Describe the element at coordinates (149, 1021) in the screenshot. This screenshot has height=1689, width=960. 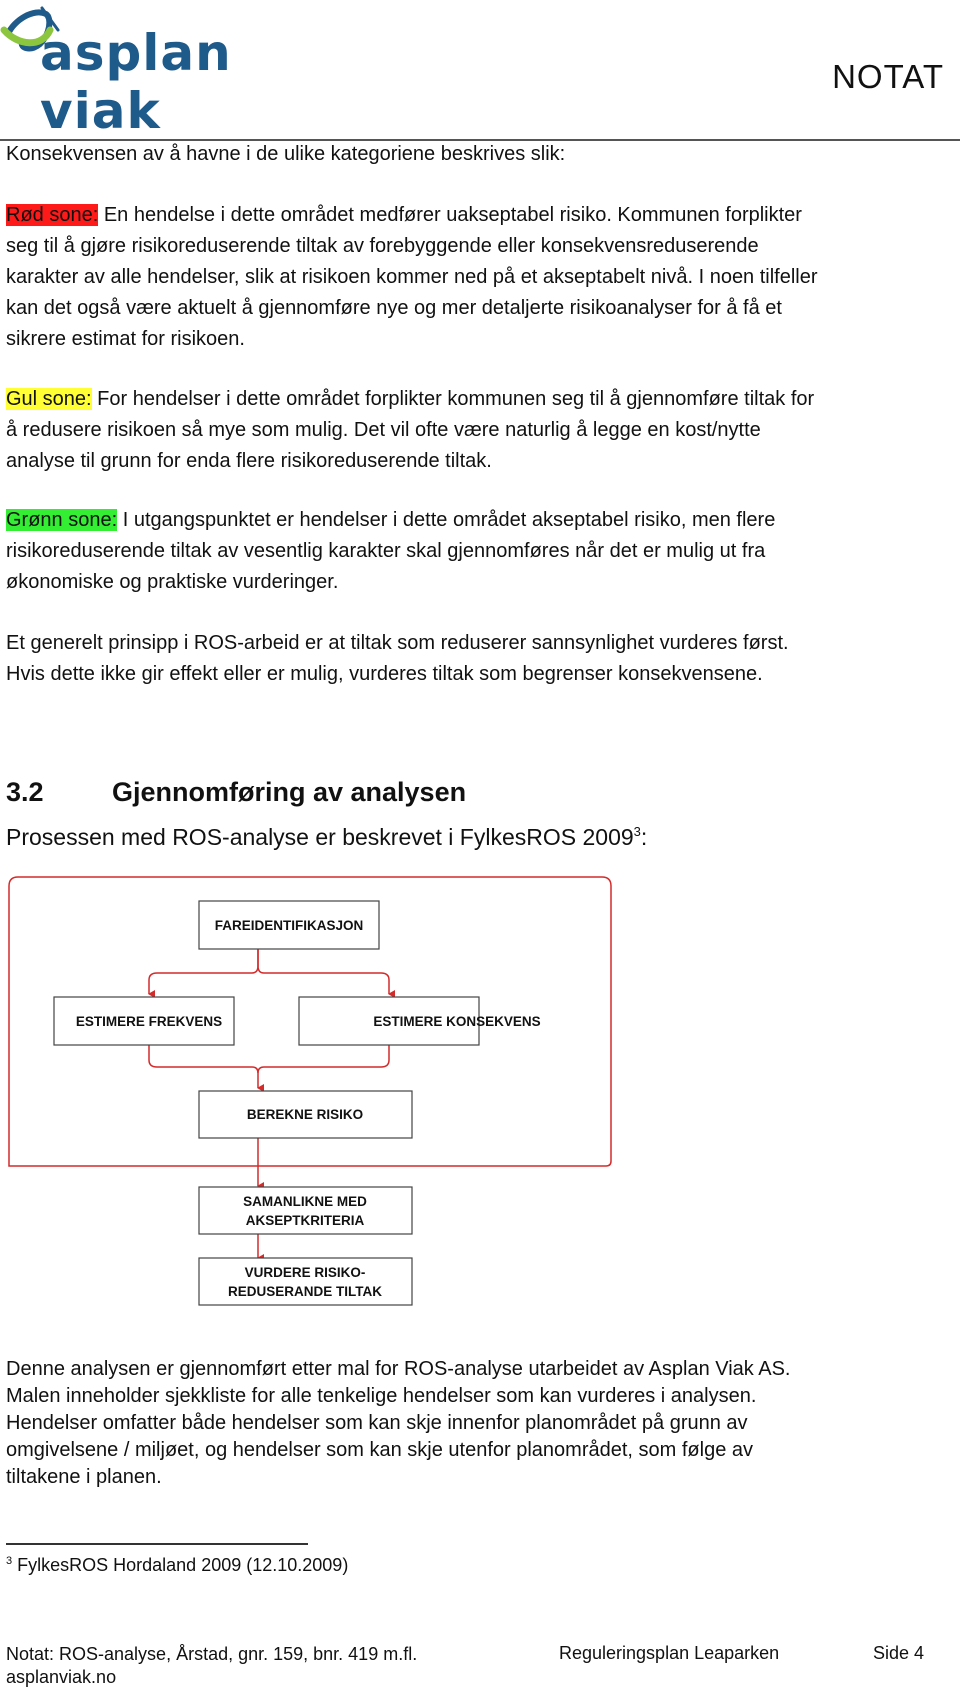
I see `box-estimere-frekvens-label: ESTIMERE FREKVENS` at that location.